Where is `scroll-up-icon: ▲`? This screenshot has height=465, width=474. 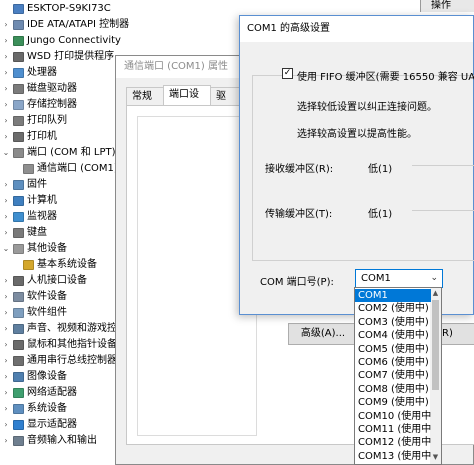
scroll-up-icon: ▲ is located at coordinates (435, 293).